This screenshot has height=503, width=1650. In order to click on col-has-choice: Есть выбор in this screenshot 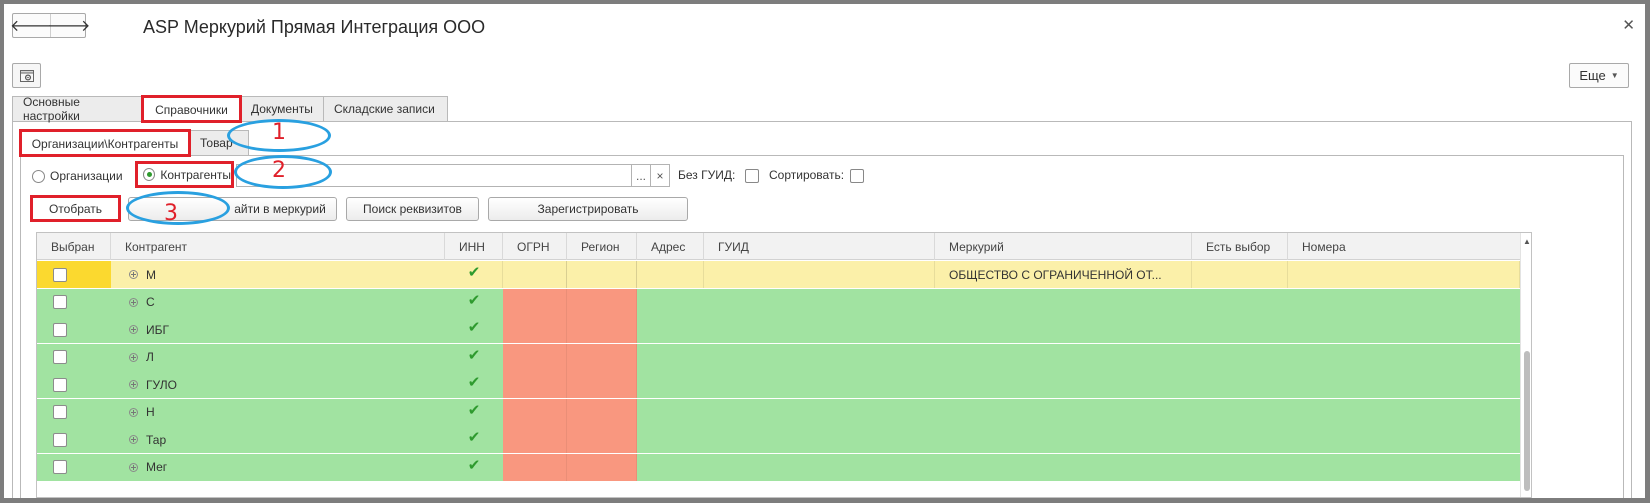, I will do `click(1240, 246)`.